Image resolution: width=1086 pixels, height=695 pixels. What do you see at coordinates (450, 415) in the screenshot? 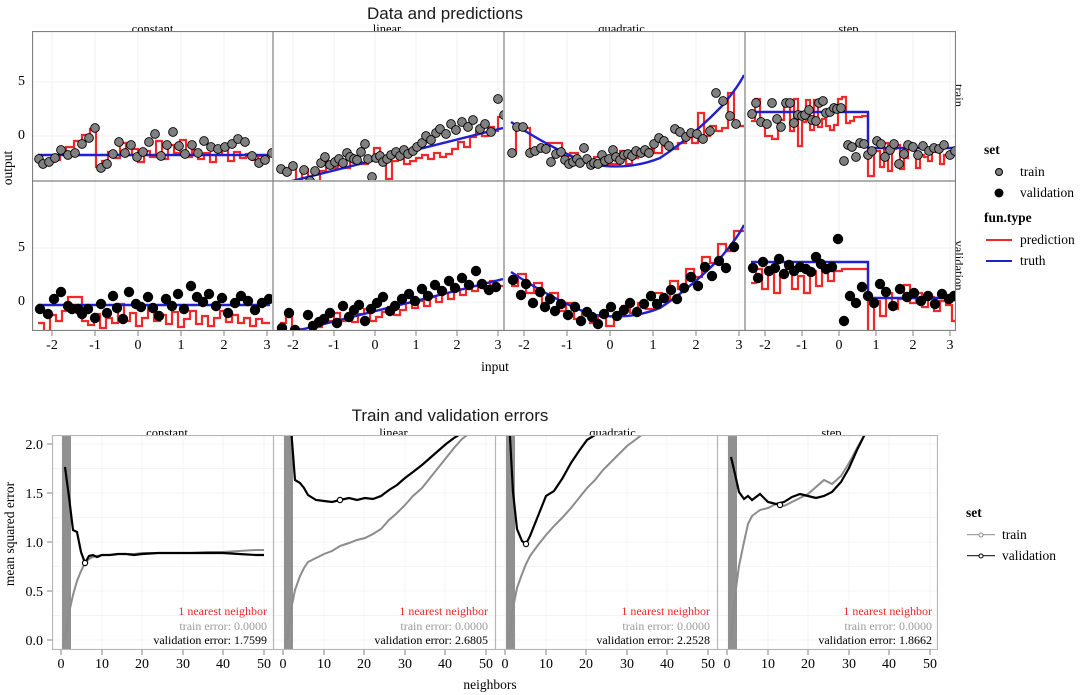
I see `bottom-chart-title: Train and validation errors` at bounding box center [450, 415].